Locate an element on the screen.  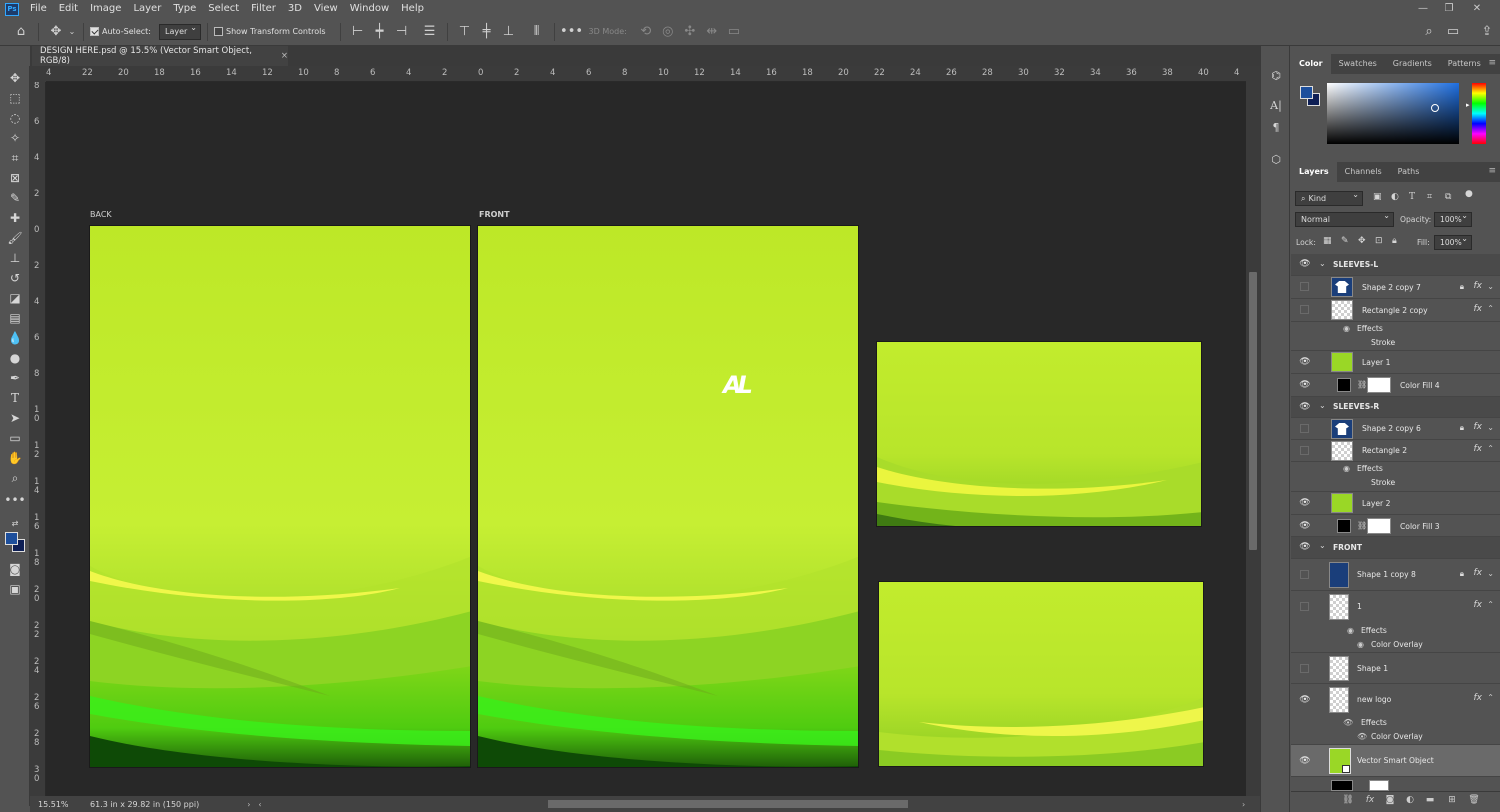
delete-layer-icon: 🗑︎ is located at coordinates (1474, 800).